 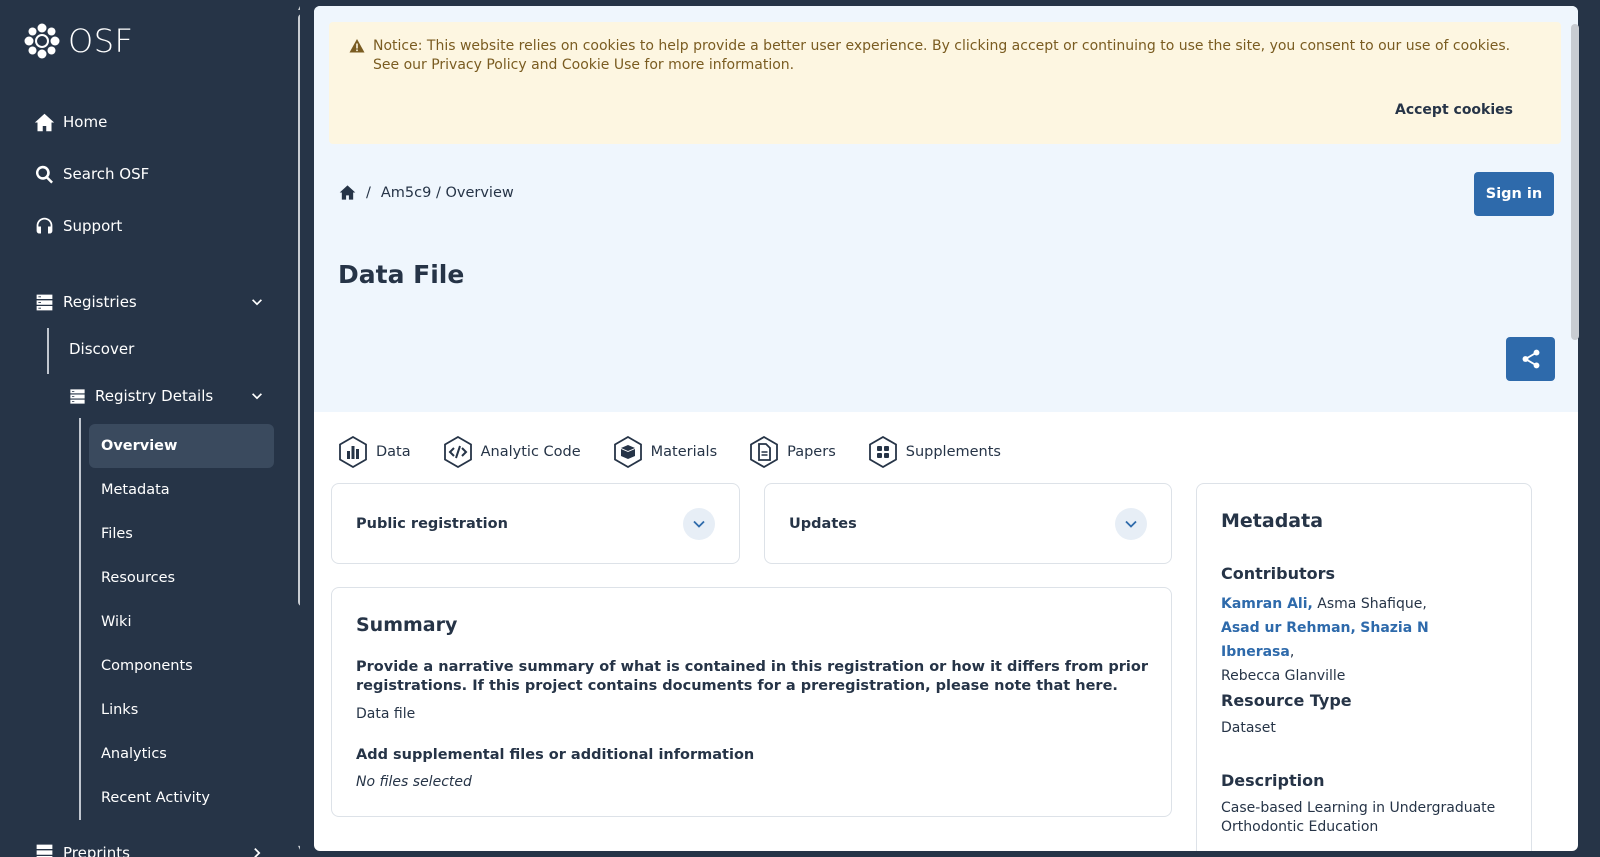 I want to click on badge-papers: Papers, so click(x=792, y=452).